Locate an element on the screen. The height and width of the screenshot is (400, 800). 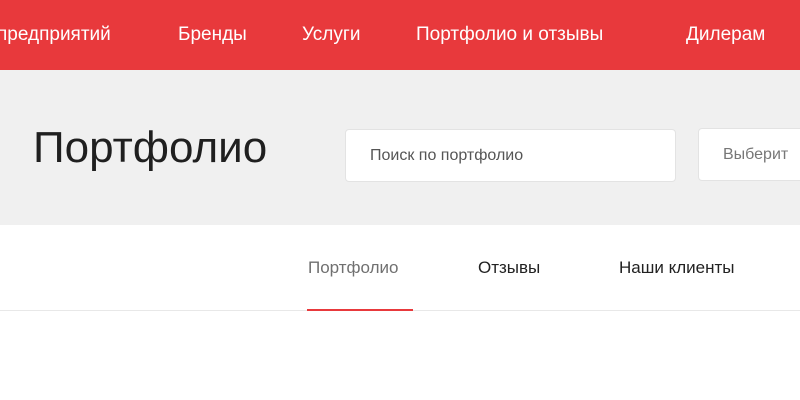
page-title: Портфолио is located at coordinates (150, 147).